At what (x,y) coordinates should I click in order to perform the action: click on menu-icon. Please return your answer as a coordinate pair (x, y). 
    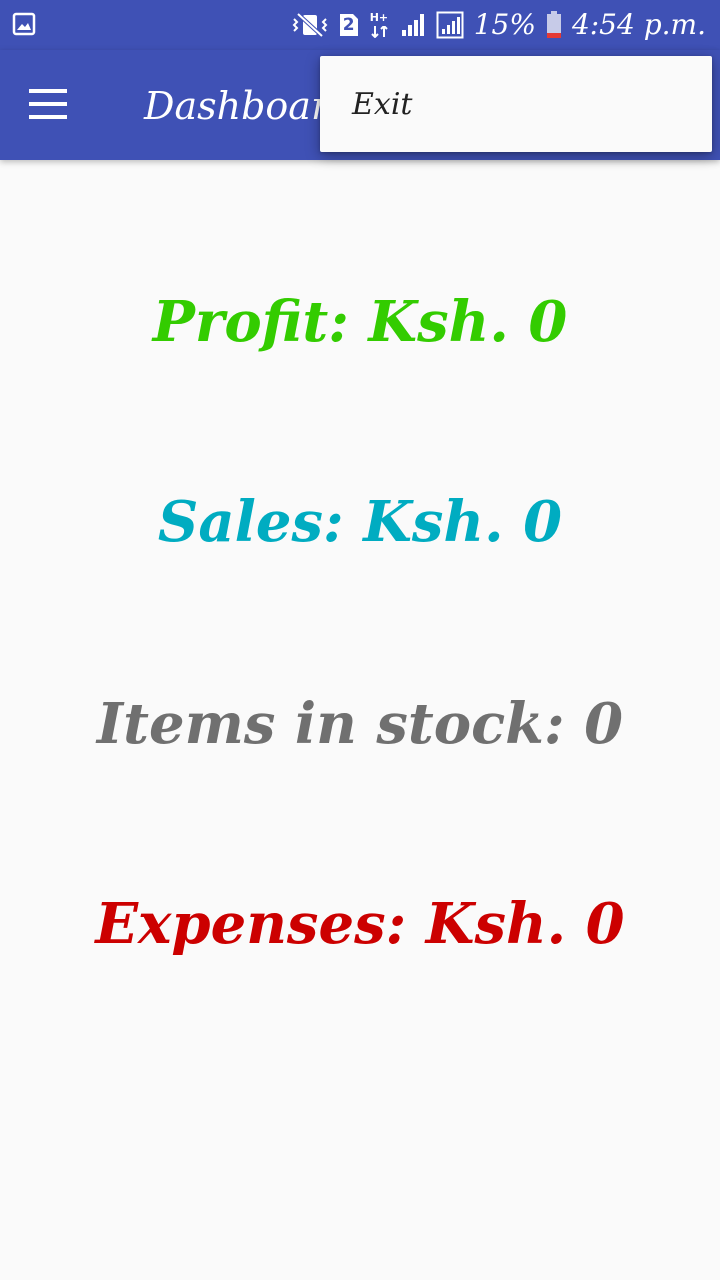
    Looking at the image, I should click on (48, 104).